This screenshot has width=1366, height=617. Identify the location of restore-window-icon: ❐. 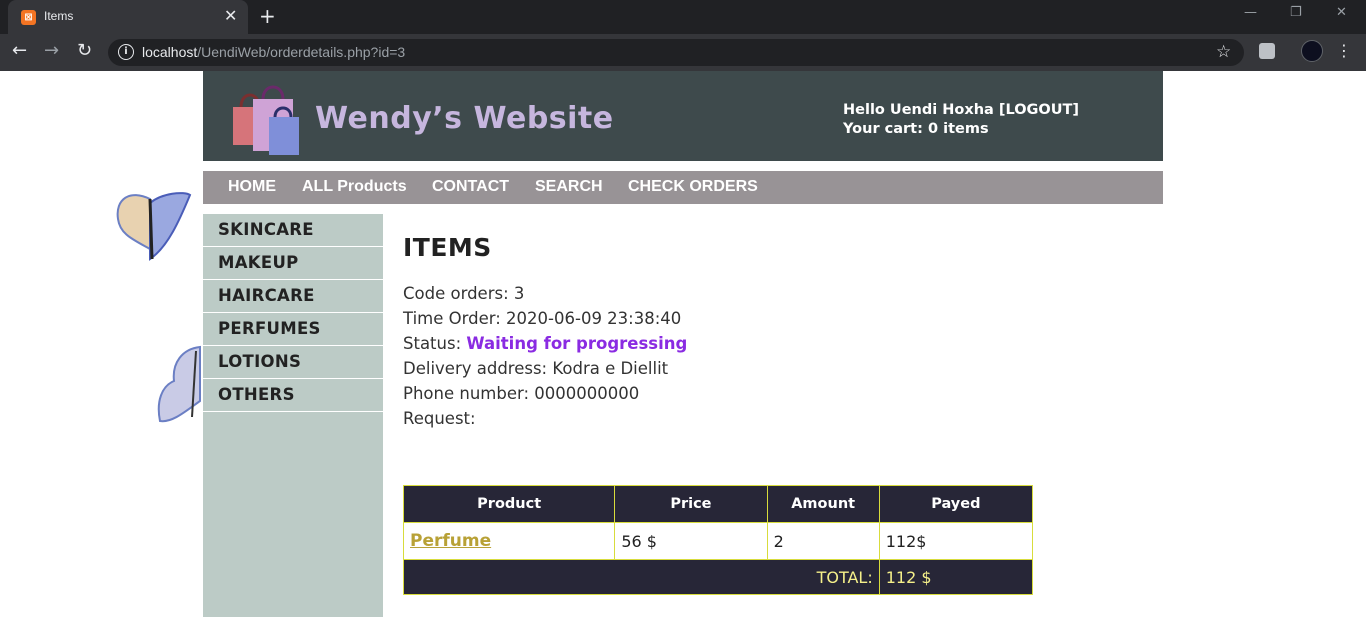
(1296, 13).